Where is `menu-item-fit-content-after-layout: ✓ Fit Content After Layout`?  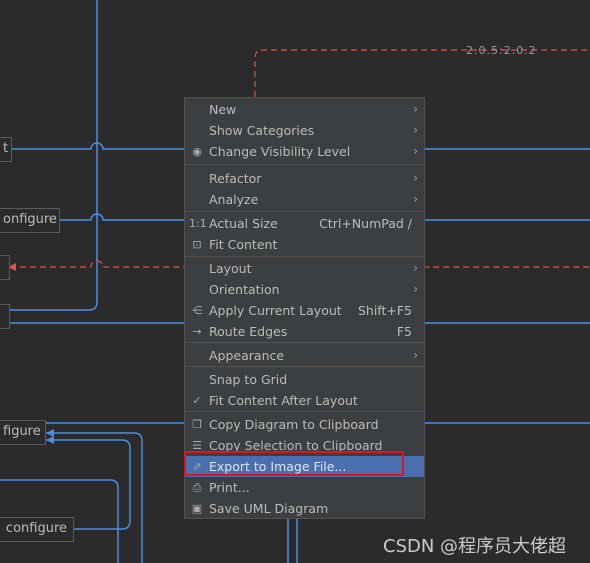 menu-item-fit-content-after-layout: ✓ Fit Content After Layout is located at coordinates (304, 400).